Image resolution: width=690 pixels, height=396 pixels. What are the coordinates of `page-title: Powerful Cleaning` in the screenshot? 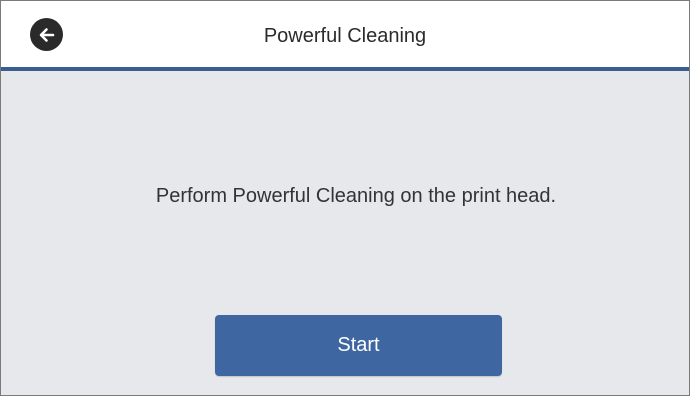 It's located at (345, 36).